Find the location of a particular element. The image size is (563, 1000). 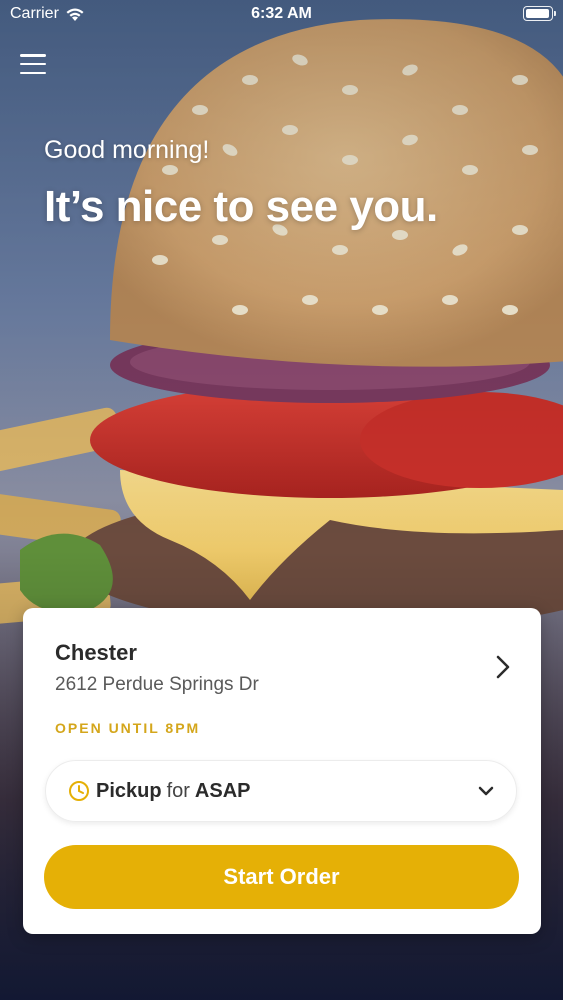

battery-level is located at coordinates (537, 13).